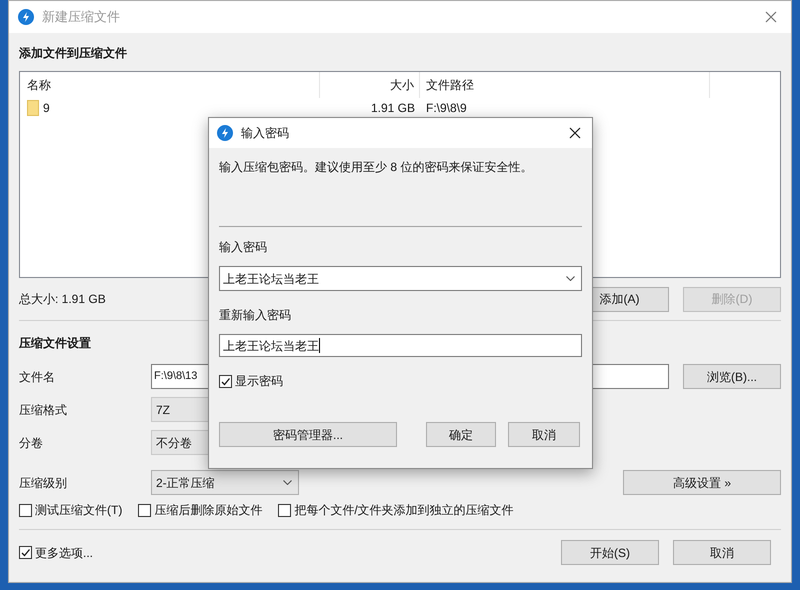  Describe the element at coordinates (46, 108) in the screenshot. I see `file-name: 9` at that location.